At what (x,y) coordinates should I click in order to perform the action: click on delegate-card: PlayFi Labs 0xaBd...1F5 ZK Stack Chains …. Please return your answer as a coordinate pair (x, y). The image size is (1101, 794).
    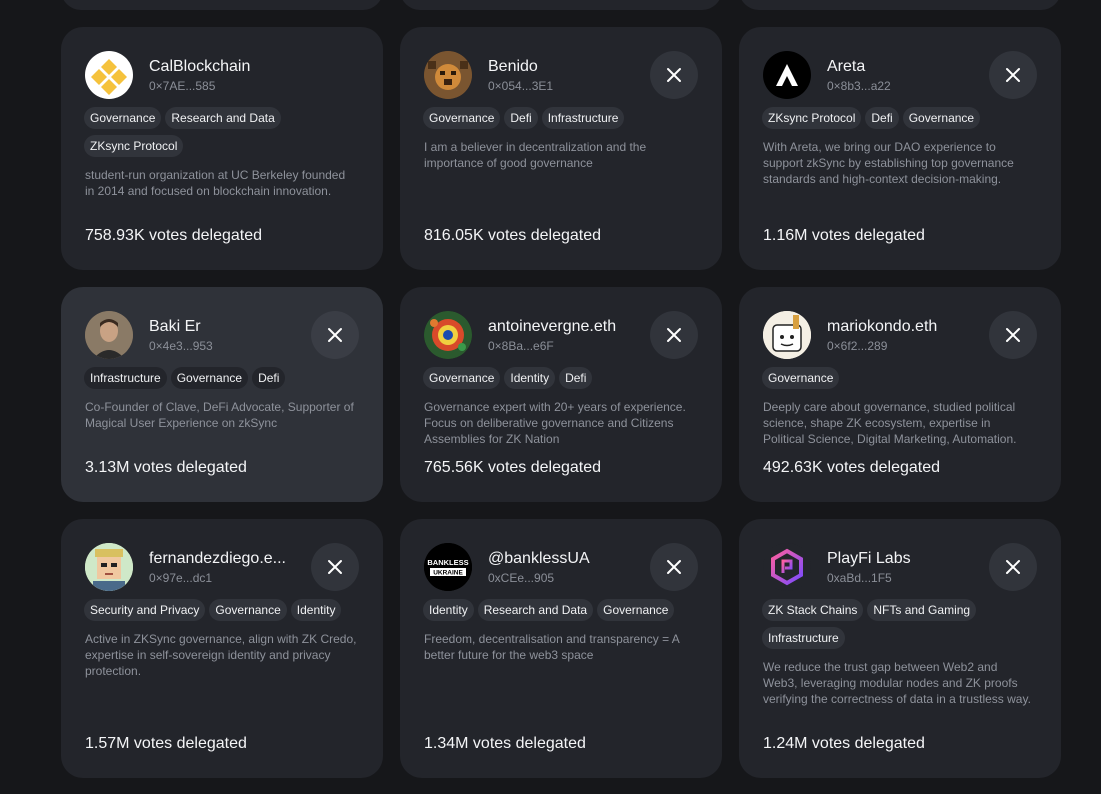
    Looking at the image, I should click on (900, 648).